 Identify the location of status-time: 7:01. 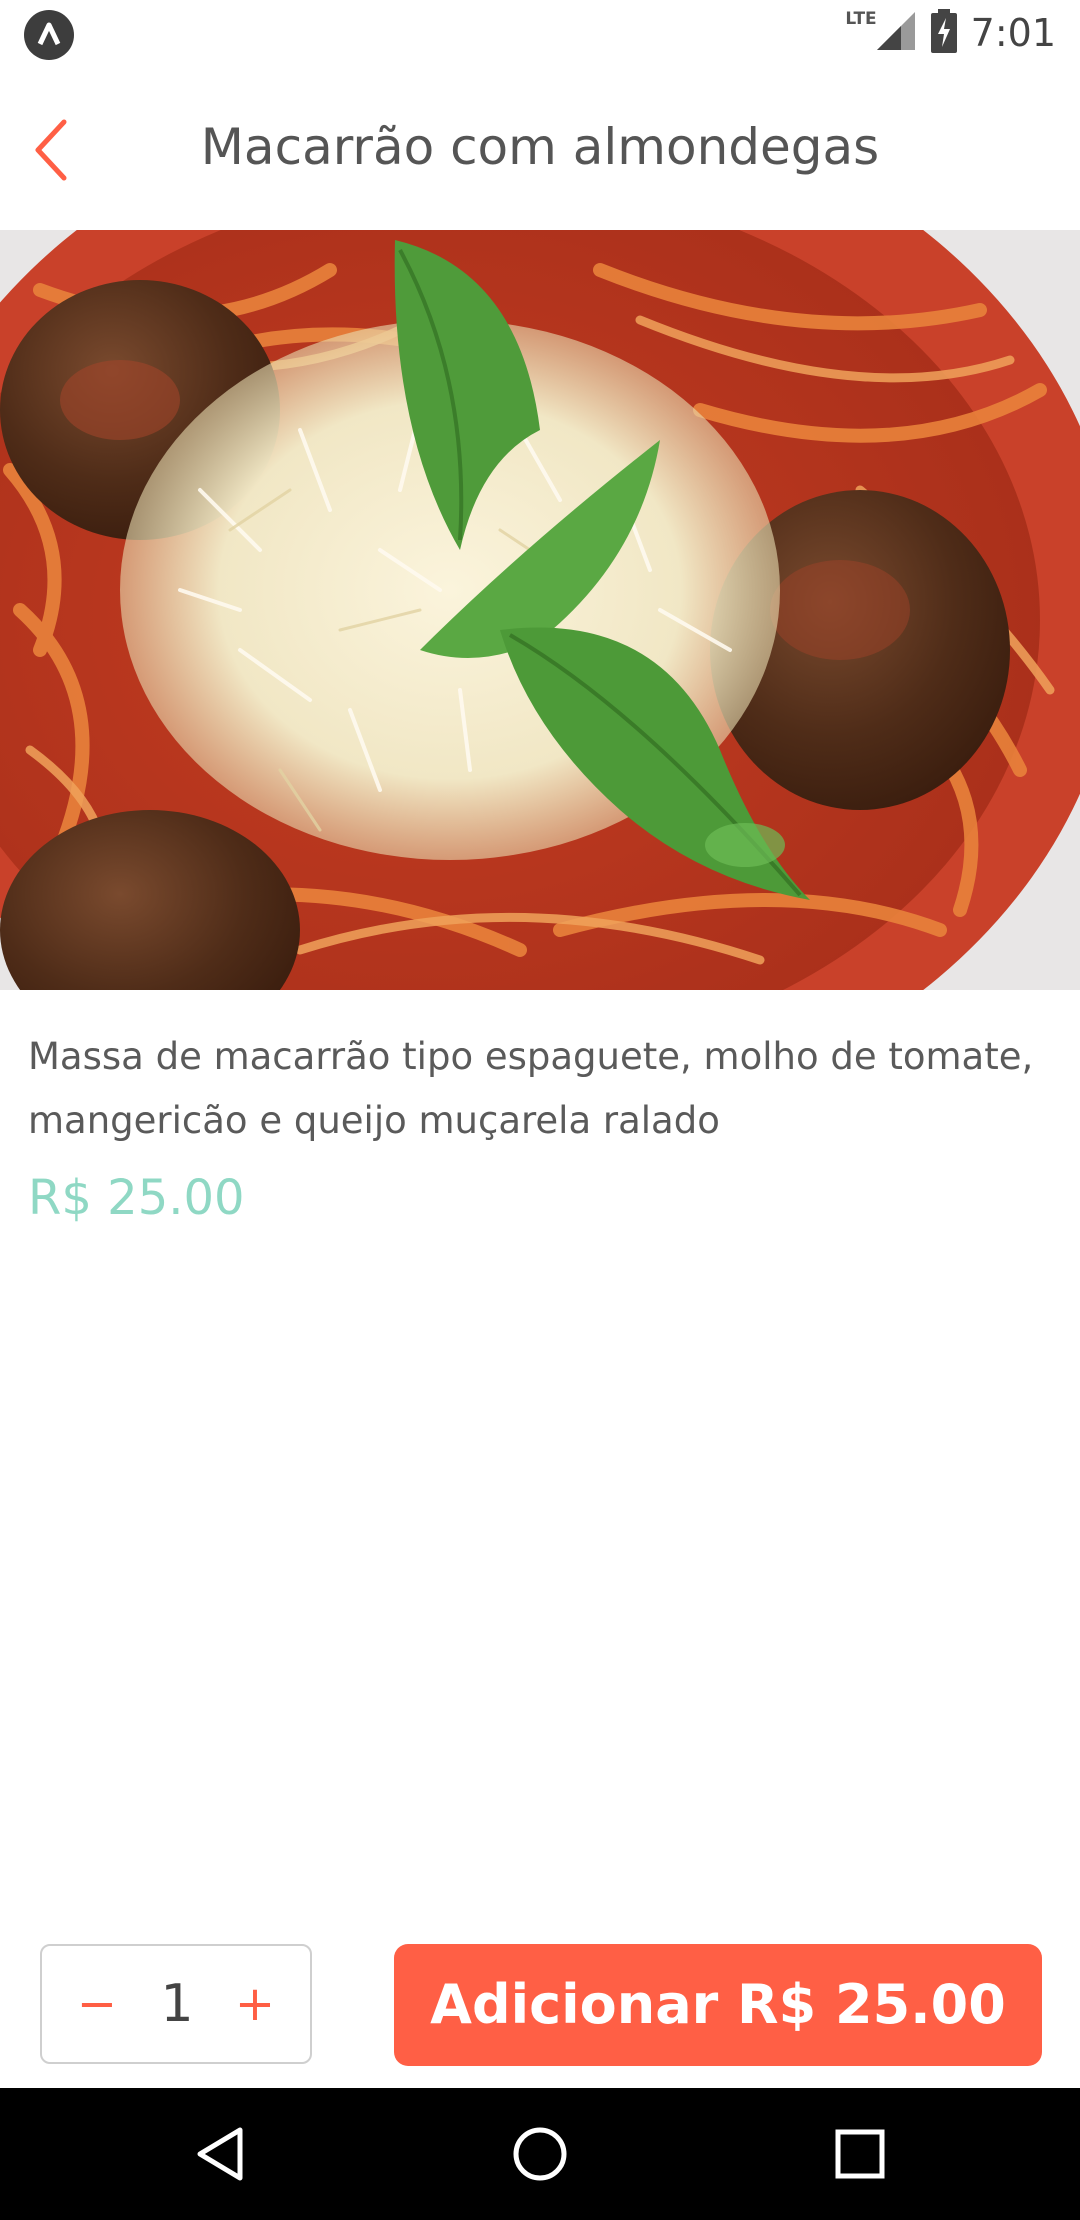
(1013, 33).